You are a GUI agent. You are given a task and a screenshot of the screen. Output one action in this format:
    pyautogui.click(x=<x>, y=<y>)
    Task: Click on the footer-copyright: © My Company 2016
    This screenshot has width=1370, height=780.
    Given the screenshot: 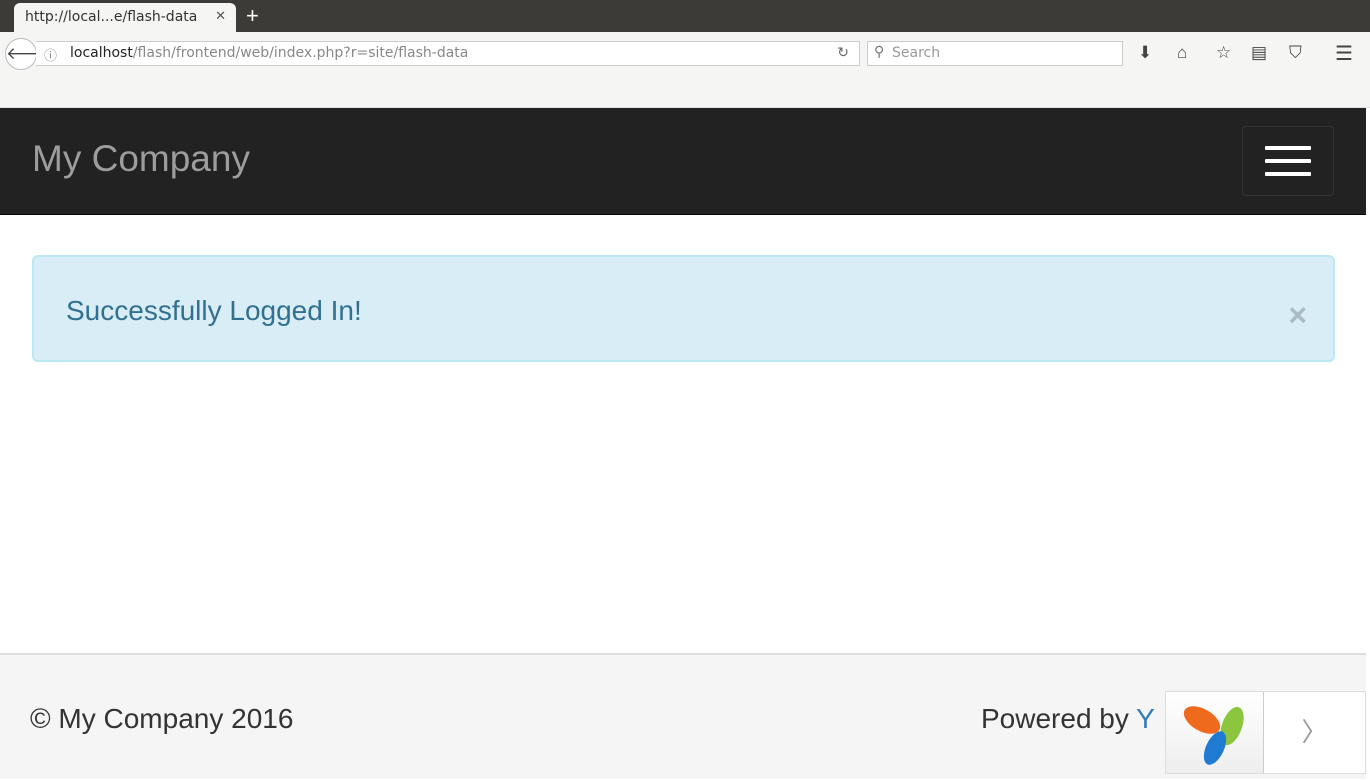 What is the action you would take?
    pyautogui.click(x=162, y=718)
    